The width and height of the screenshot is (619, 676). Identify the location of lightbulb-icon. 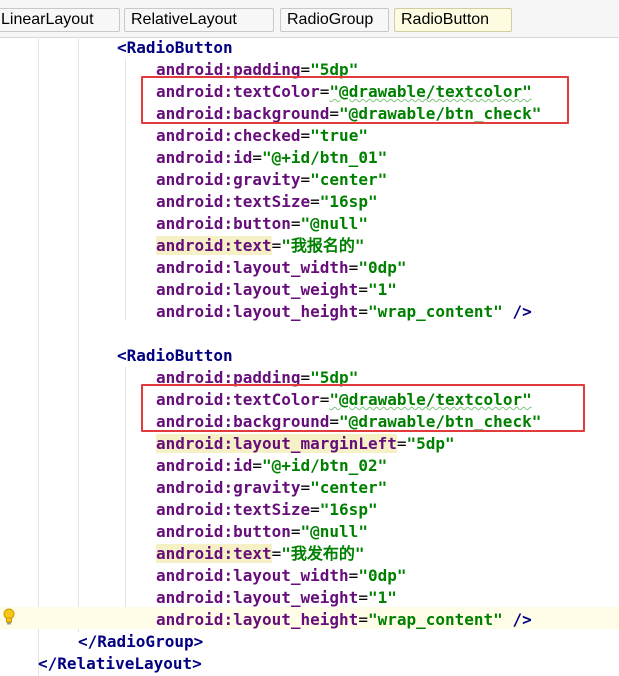
(9, 617).